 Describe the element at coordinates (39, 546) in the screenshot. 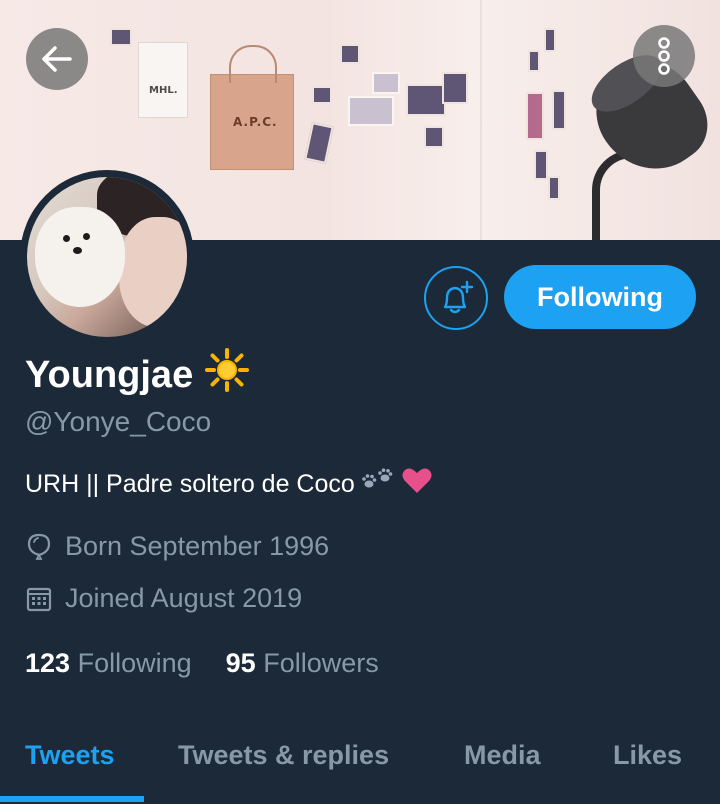

I see `balloon-icon` at that location.